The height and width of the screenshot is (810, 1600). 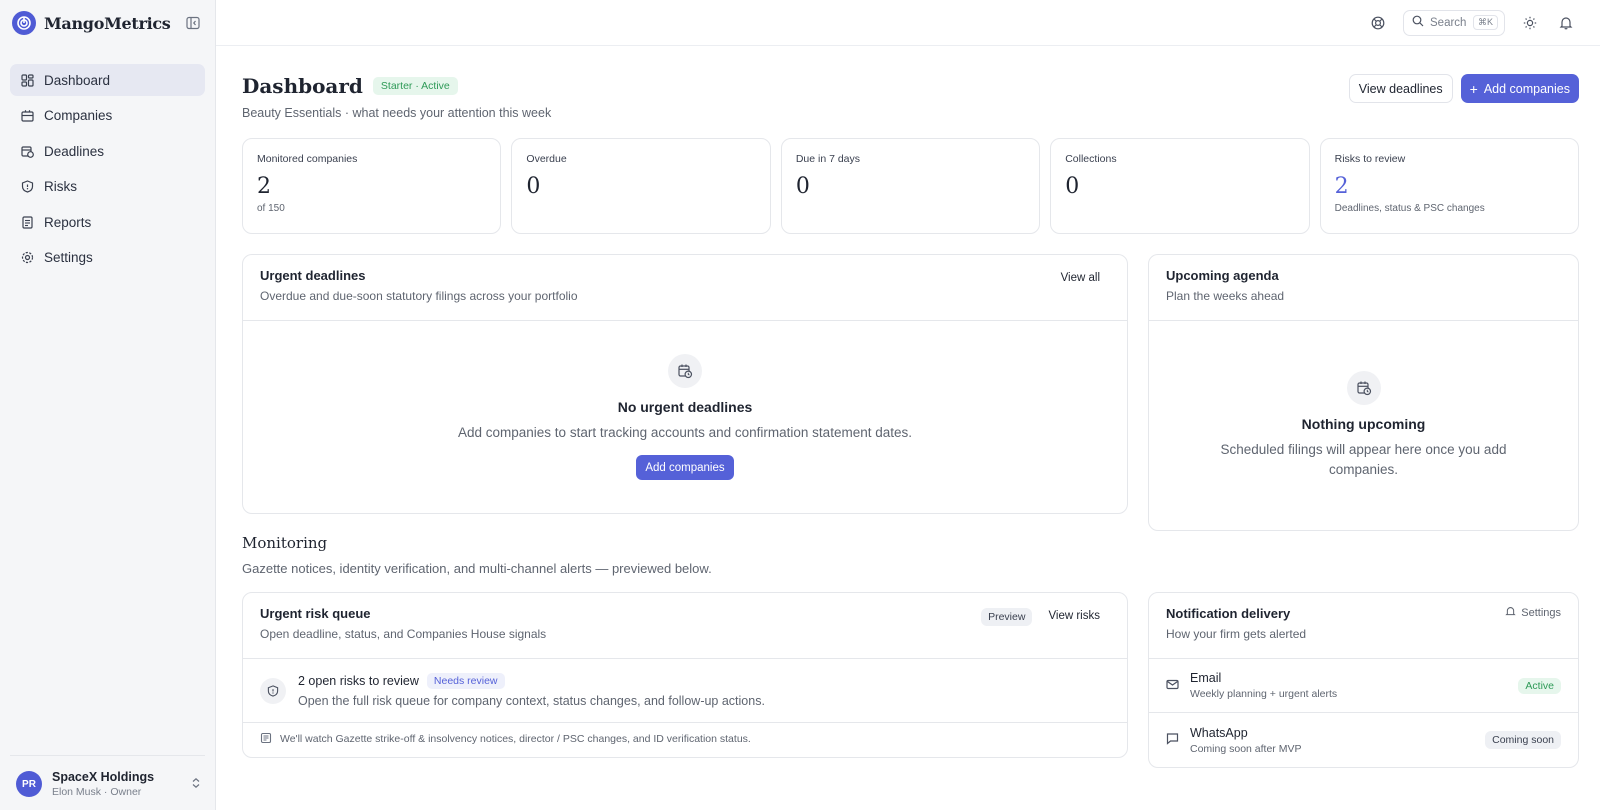 What do you see at coordinates (77, 80) in the screenshot?
I see `sidebar-item-label: Dashboard` at bounding box center [77, 80].